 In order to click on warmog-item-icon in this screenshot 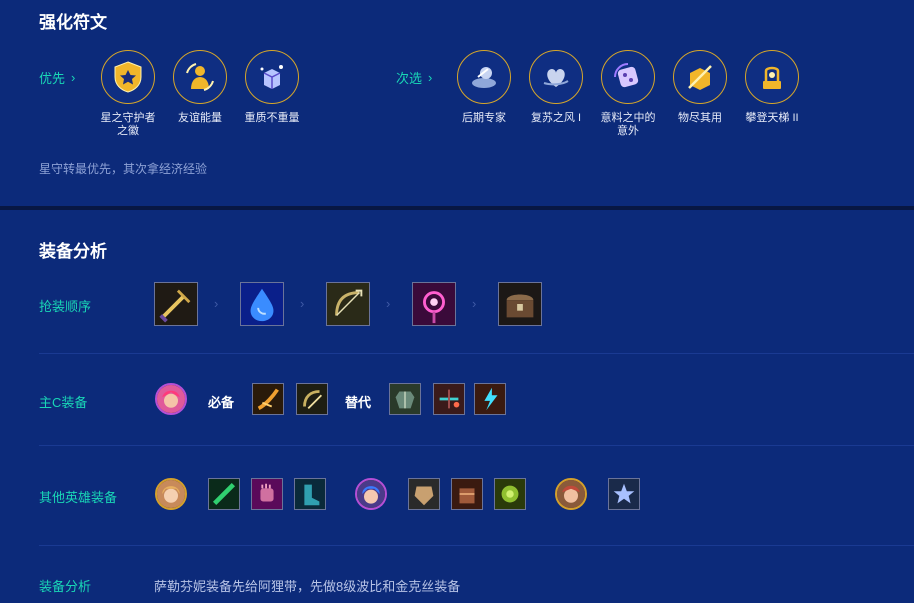, I will do `click(510, 494)`.